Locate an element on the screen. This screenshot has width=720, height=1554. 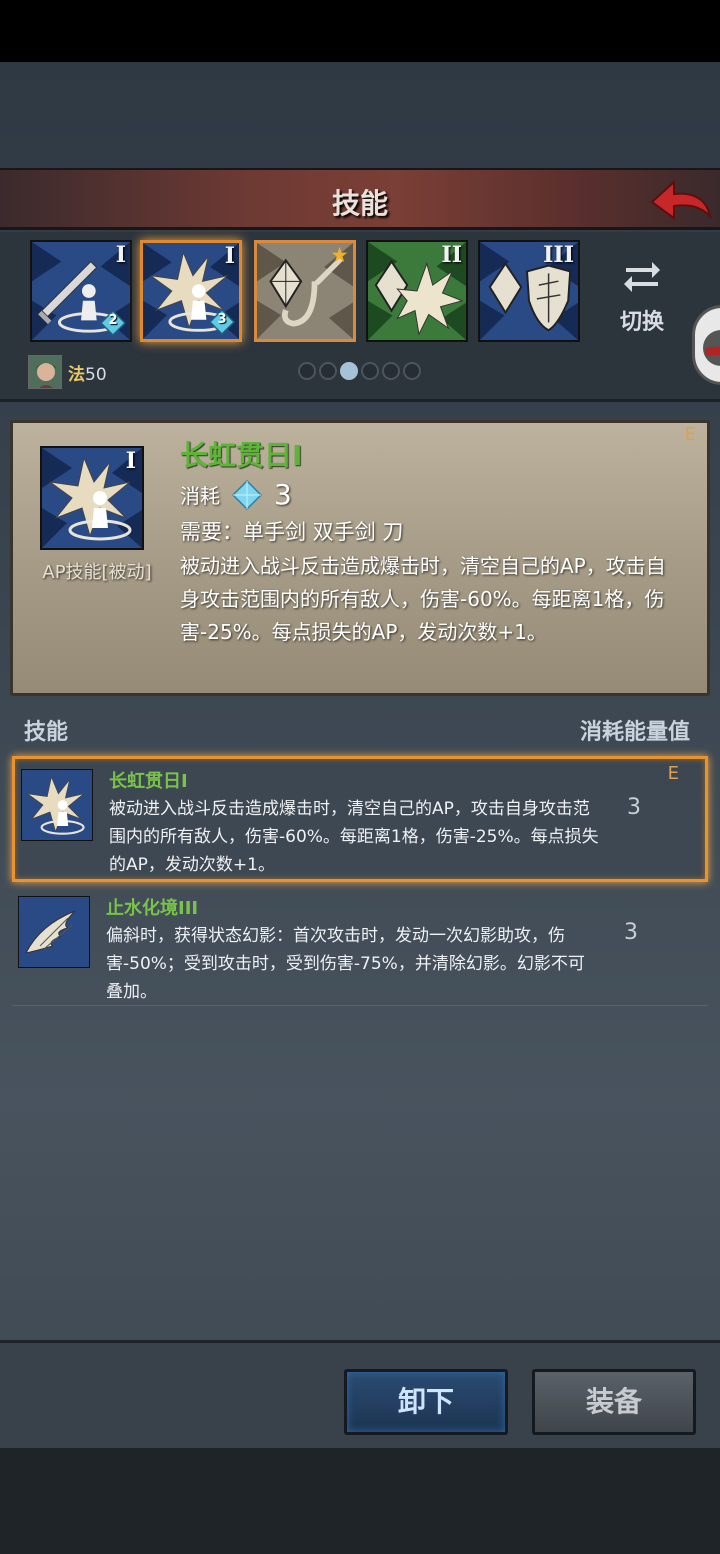
back-arrow-icon is located at coordinates (681, 199).